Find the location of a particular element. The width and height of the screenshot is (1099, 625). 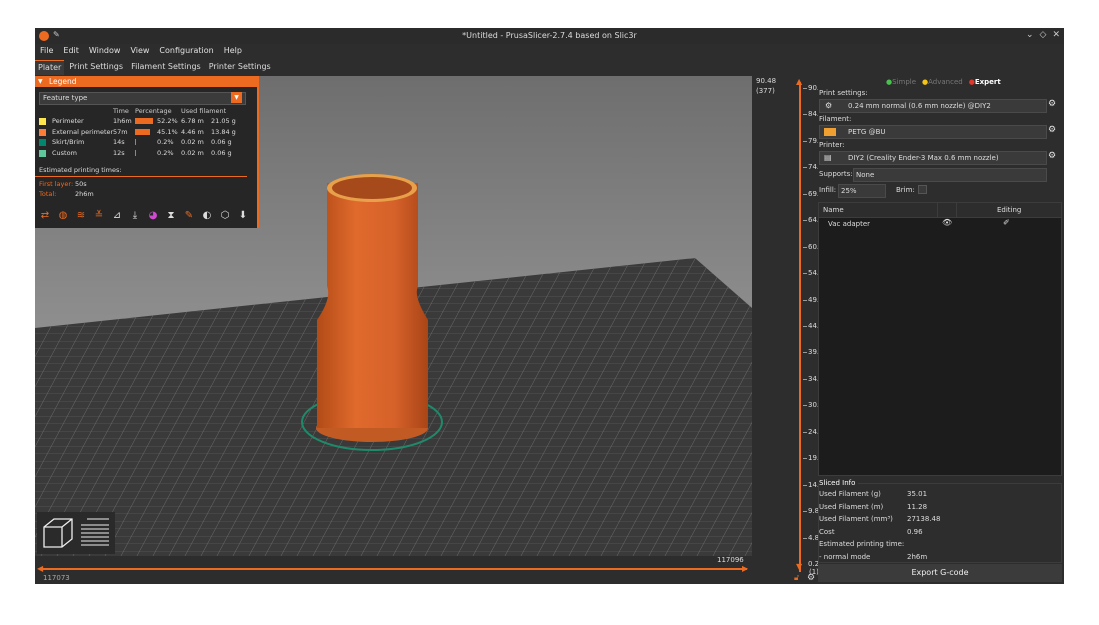

legend-header: Legend is located at coordinates (146, 81).